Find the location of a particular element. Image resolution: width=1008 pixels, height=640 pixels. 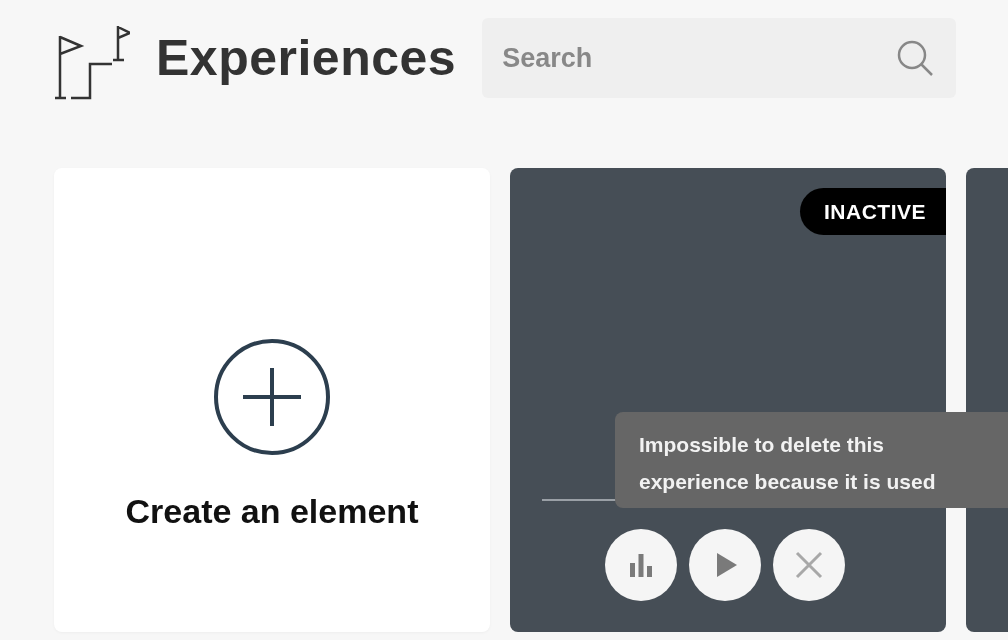

page-title: Experiences is located at coordinates (306, 58).